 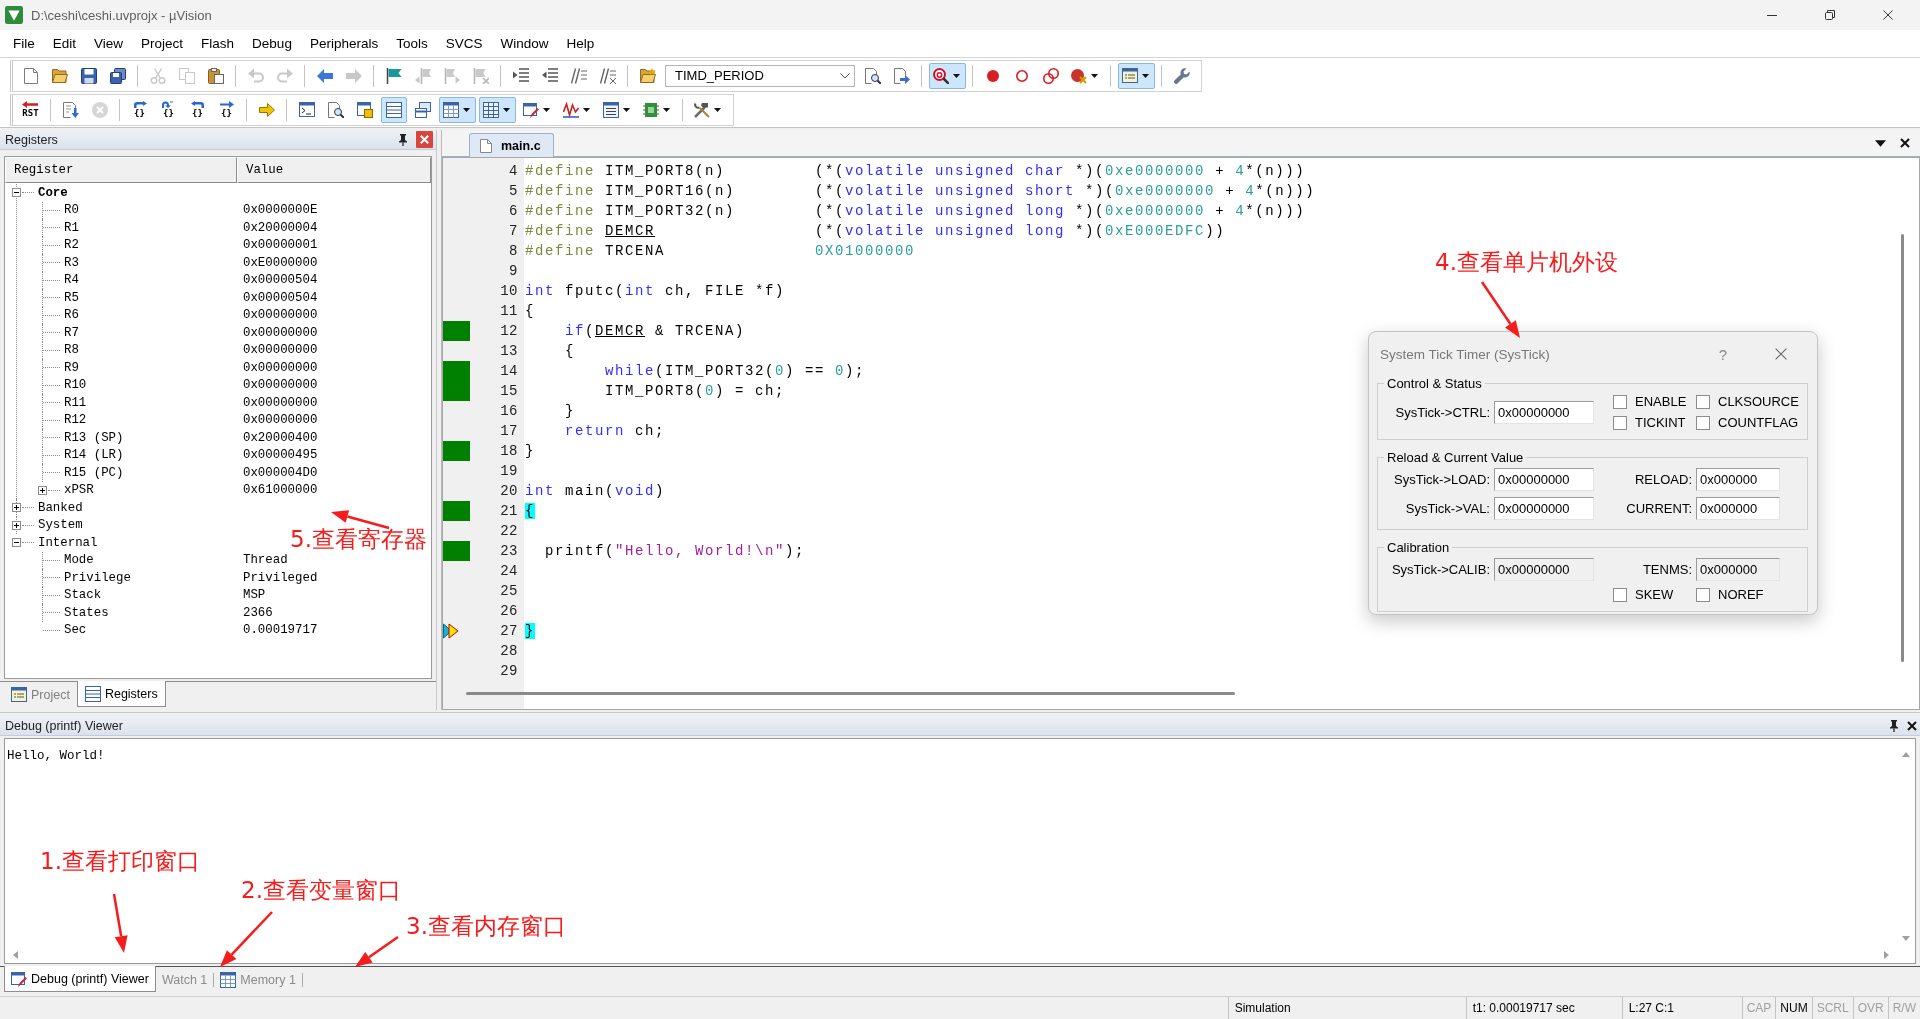 I want to click on menu-item: Peripherals, so click(x=344, y=43).